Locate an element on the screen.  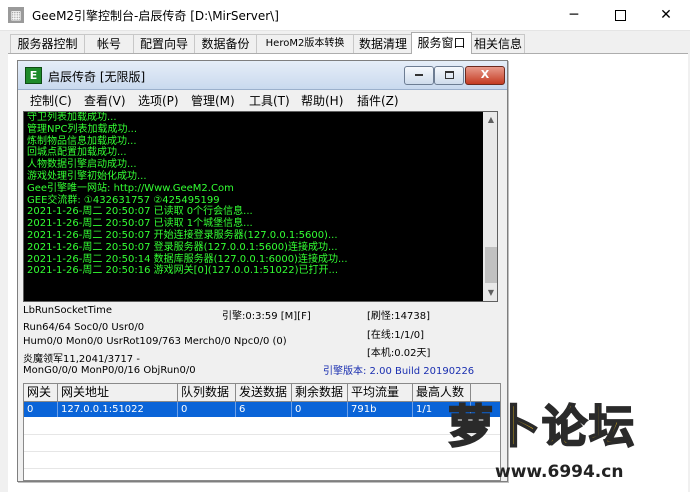
watermark-url: www.6994.cn is located at coordinates (559, 472).